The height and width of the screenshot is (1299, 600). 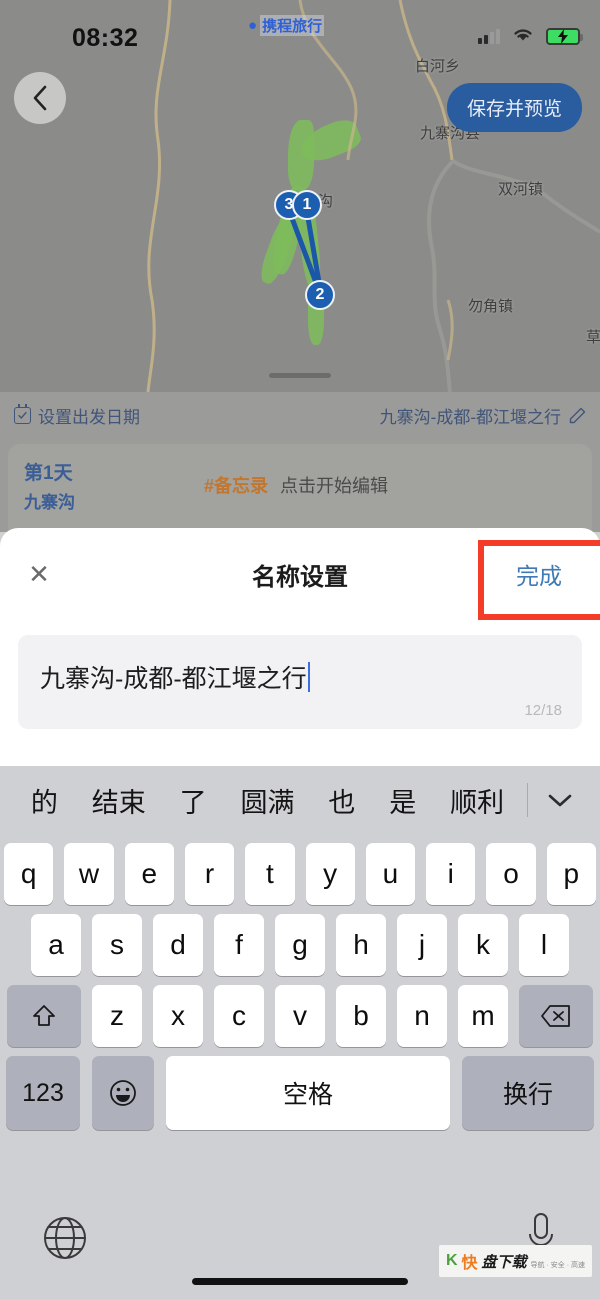 What do you see at coordinates (292, 25) in the screenshot?
I see `ctrip-brand-name: 携程旅行` at bounding box center [292, 25].